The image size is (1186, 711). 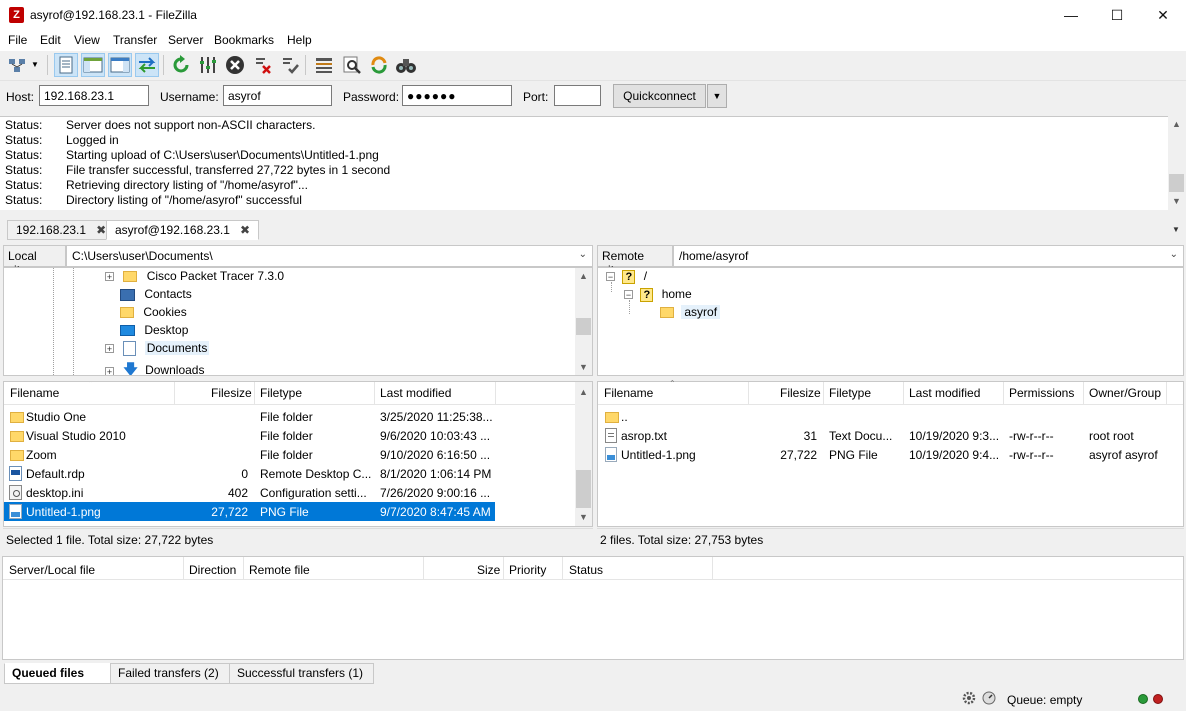 What do you see at coordinates (17, 40) in the screenshot?
I see `menu-file: File` at bounding box center [17, 40].